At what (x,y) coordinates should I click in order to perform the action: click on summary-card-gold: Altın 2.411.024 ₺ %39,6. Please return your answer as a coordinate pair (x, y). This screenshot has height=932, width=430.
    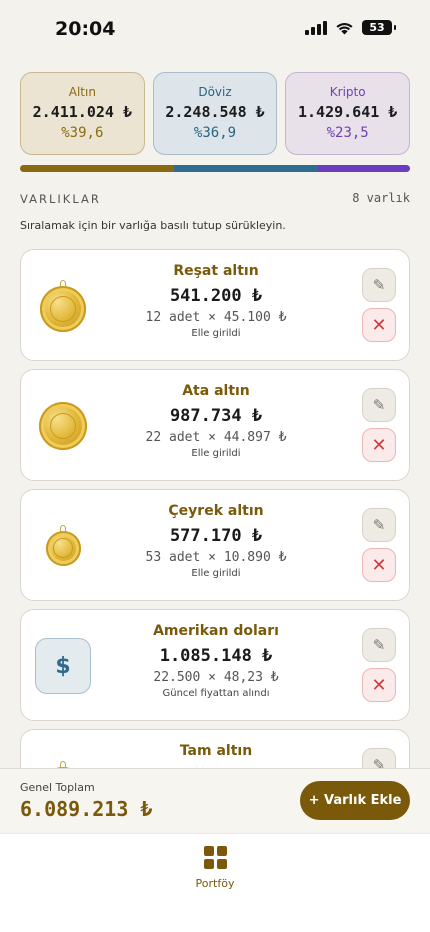
    Looking at the image, I should click on (82, 113).